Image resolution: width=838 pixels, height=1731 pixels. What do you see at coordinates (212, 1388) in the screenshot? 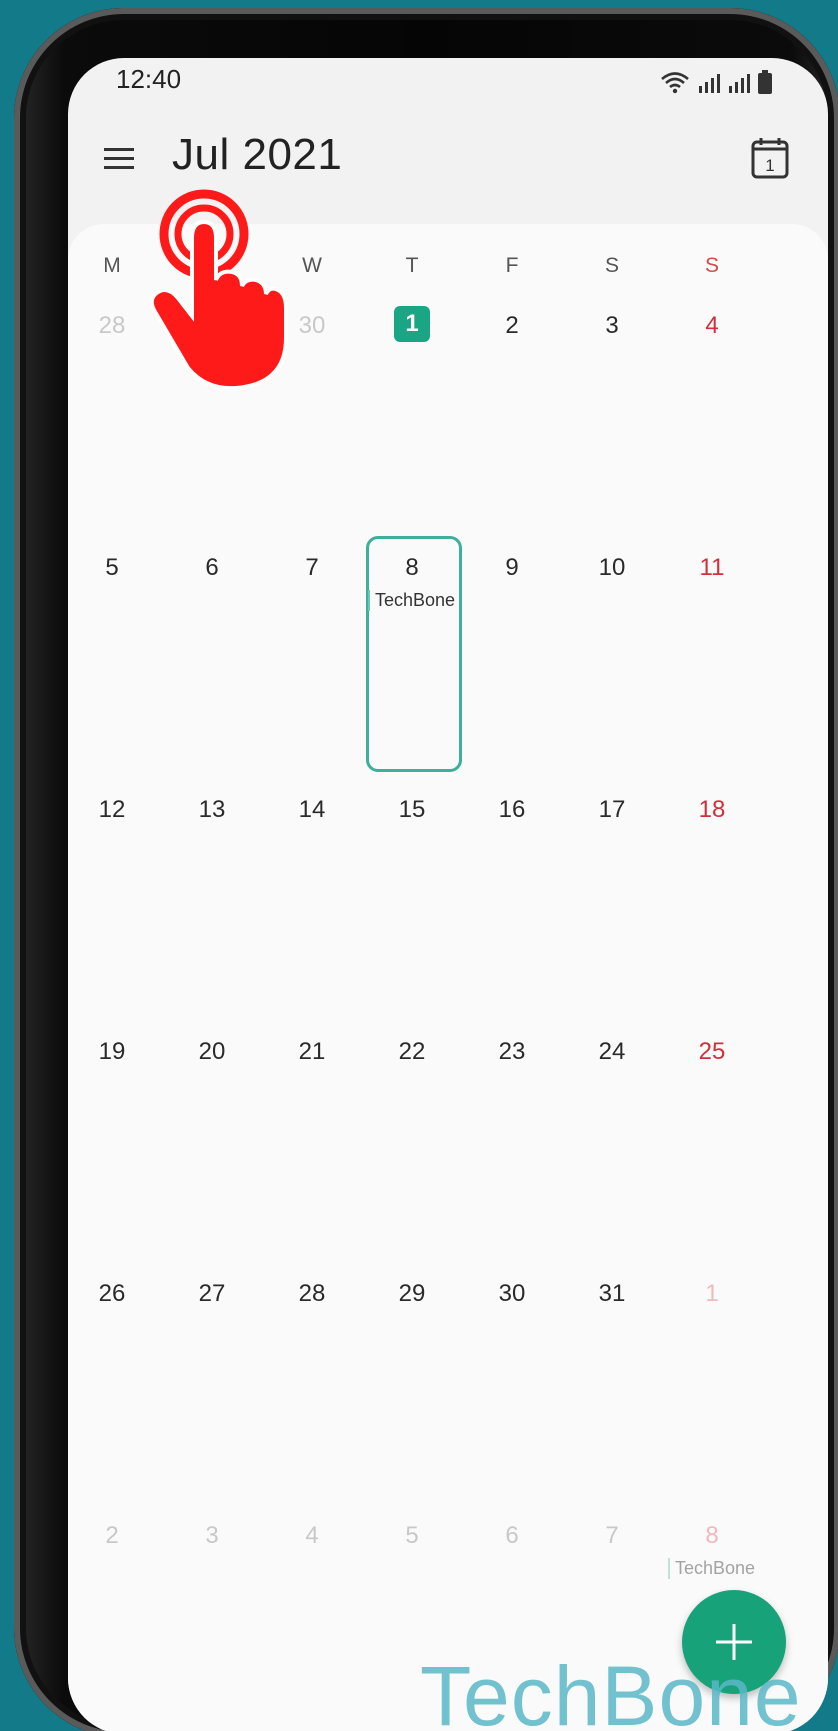
I see `day-cell: 27` at bounding box center [212, 1388].